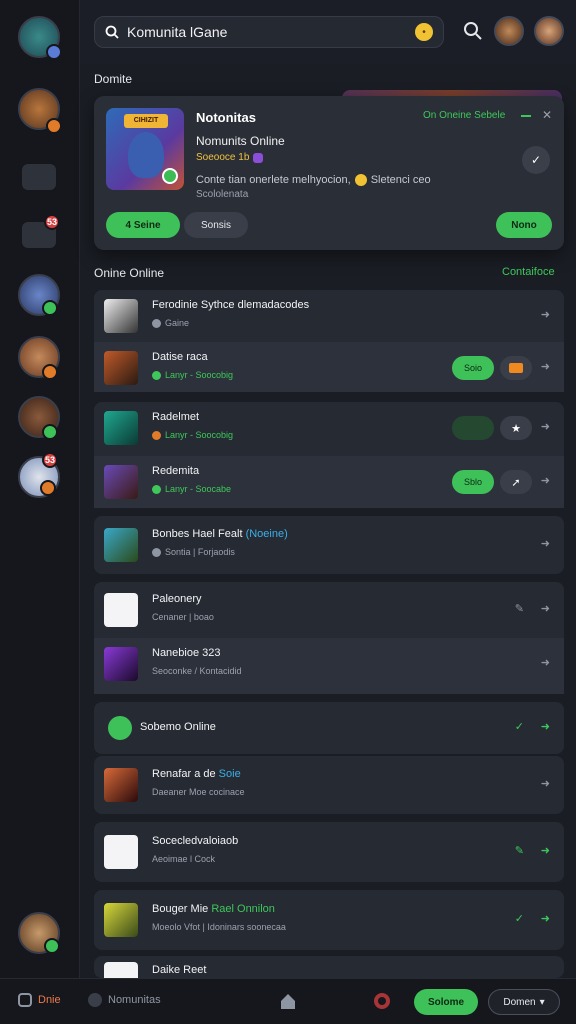 The image size is (576, 1024). I want to click on join-pill-button: Soio, so click(473, 368).